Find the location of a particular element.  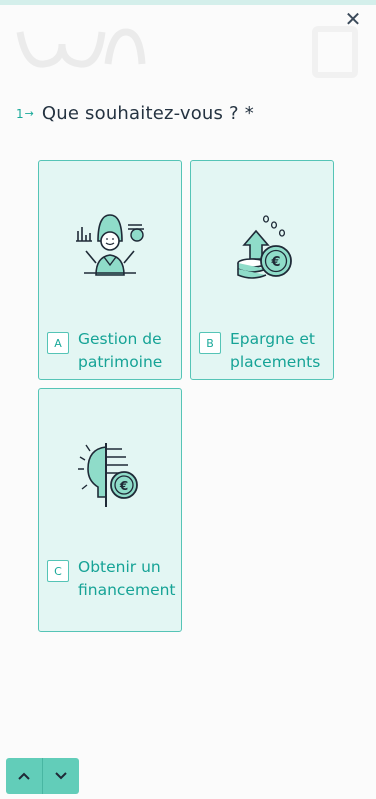

navigation-buttons is located at coordinates (42, 776).